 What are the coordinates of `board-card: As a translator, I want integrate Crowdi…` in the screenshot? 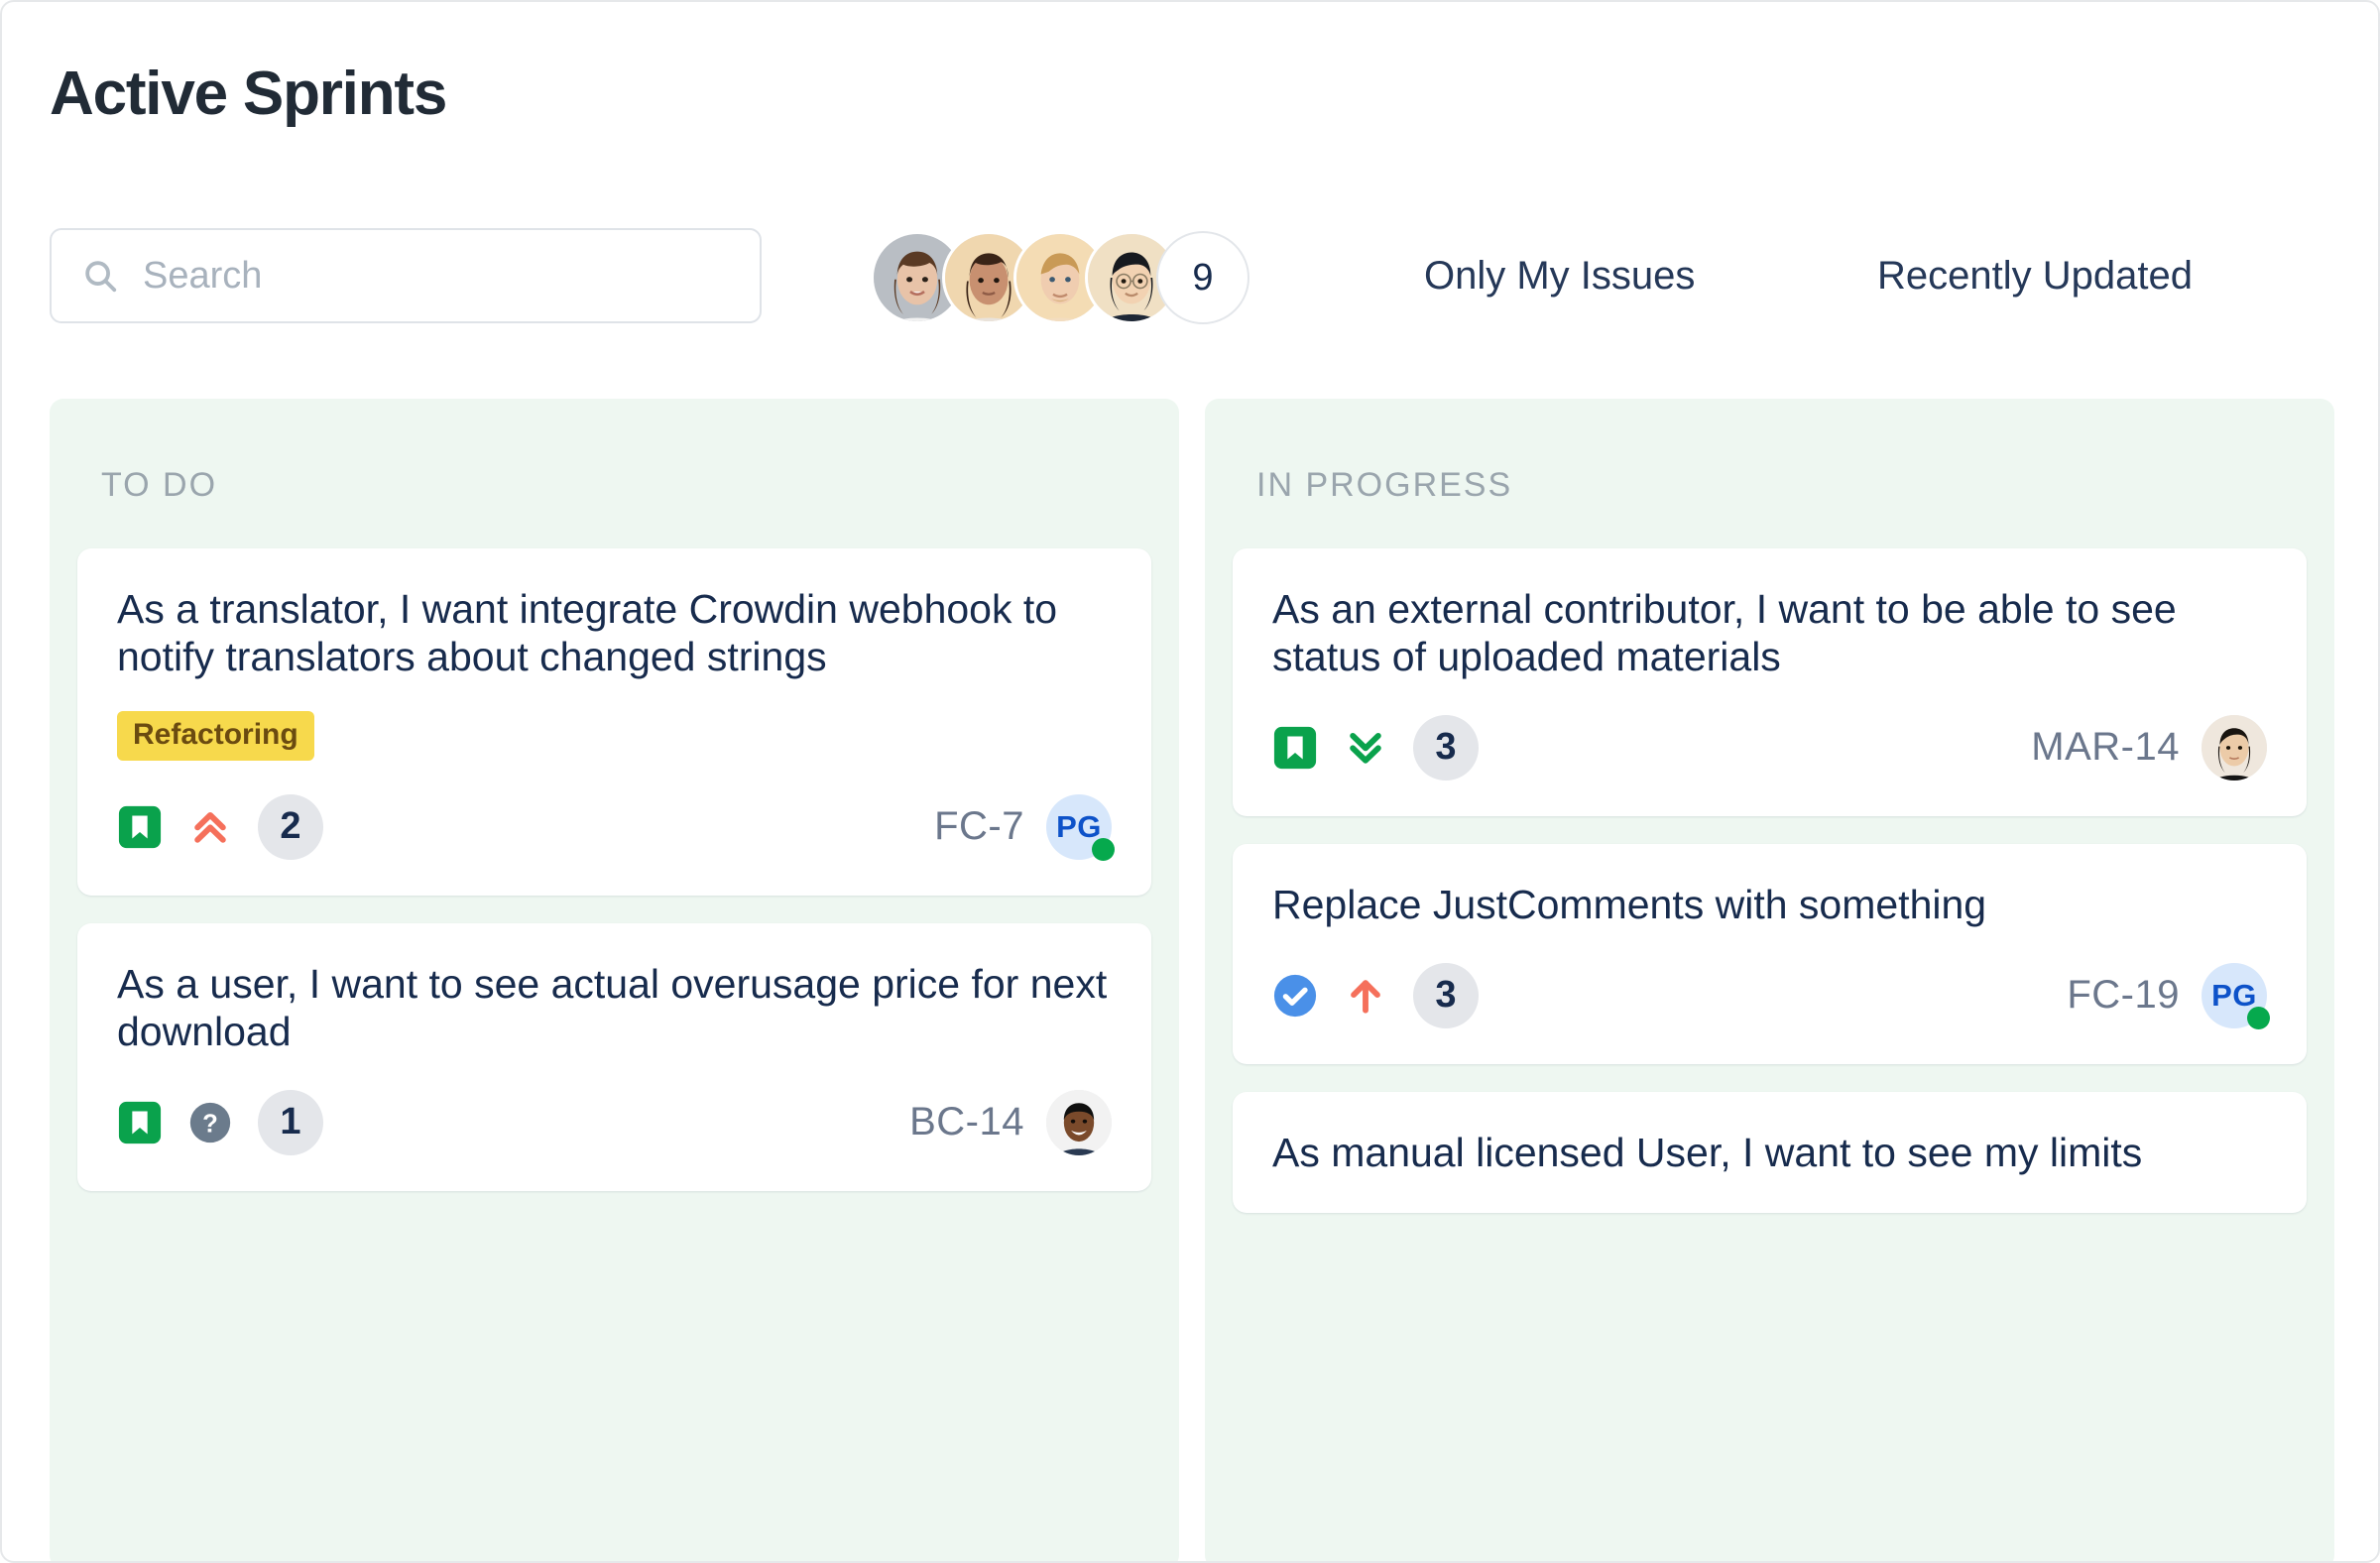 It's located at (614, 722).